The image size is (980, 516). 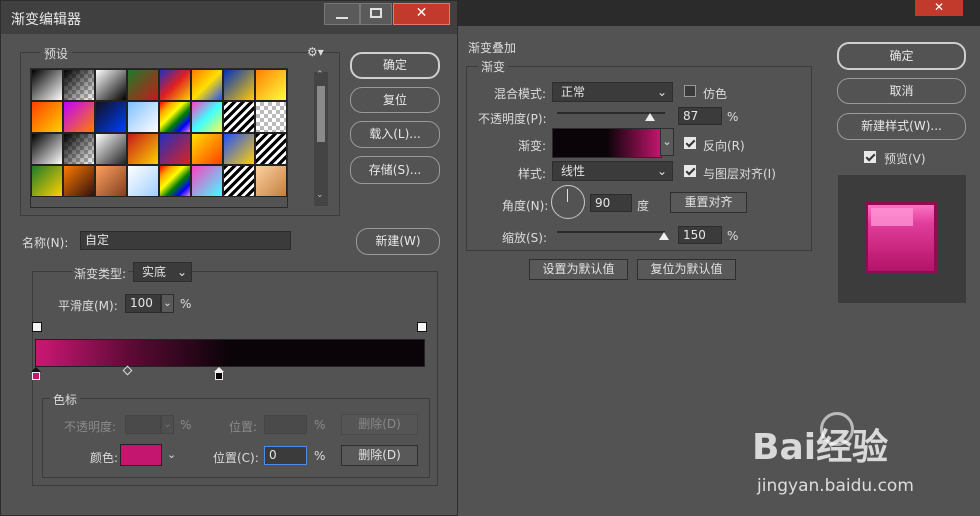 What do you see at coordinates (650, 117) in the screenshot?
I see `opacity-slider-thumb` at bounding box center [650, 117].